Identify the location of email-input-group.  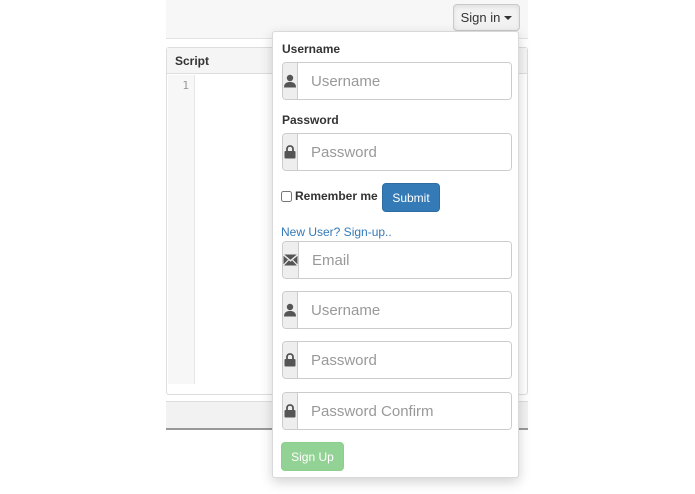
(397, 260).